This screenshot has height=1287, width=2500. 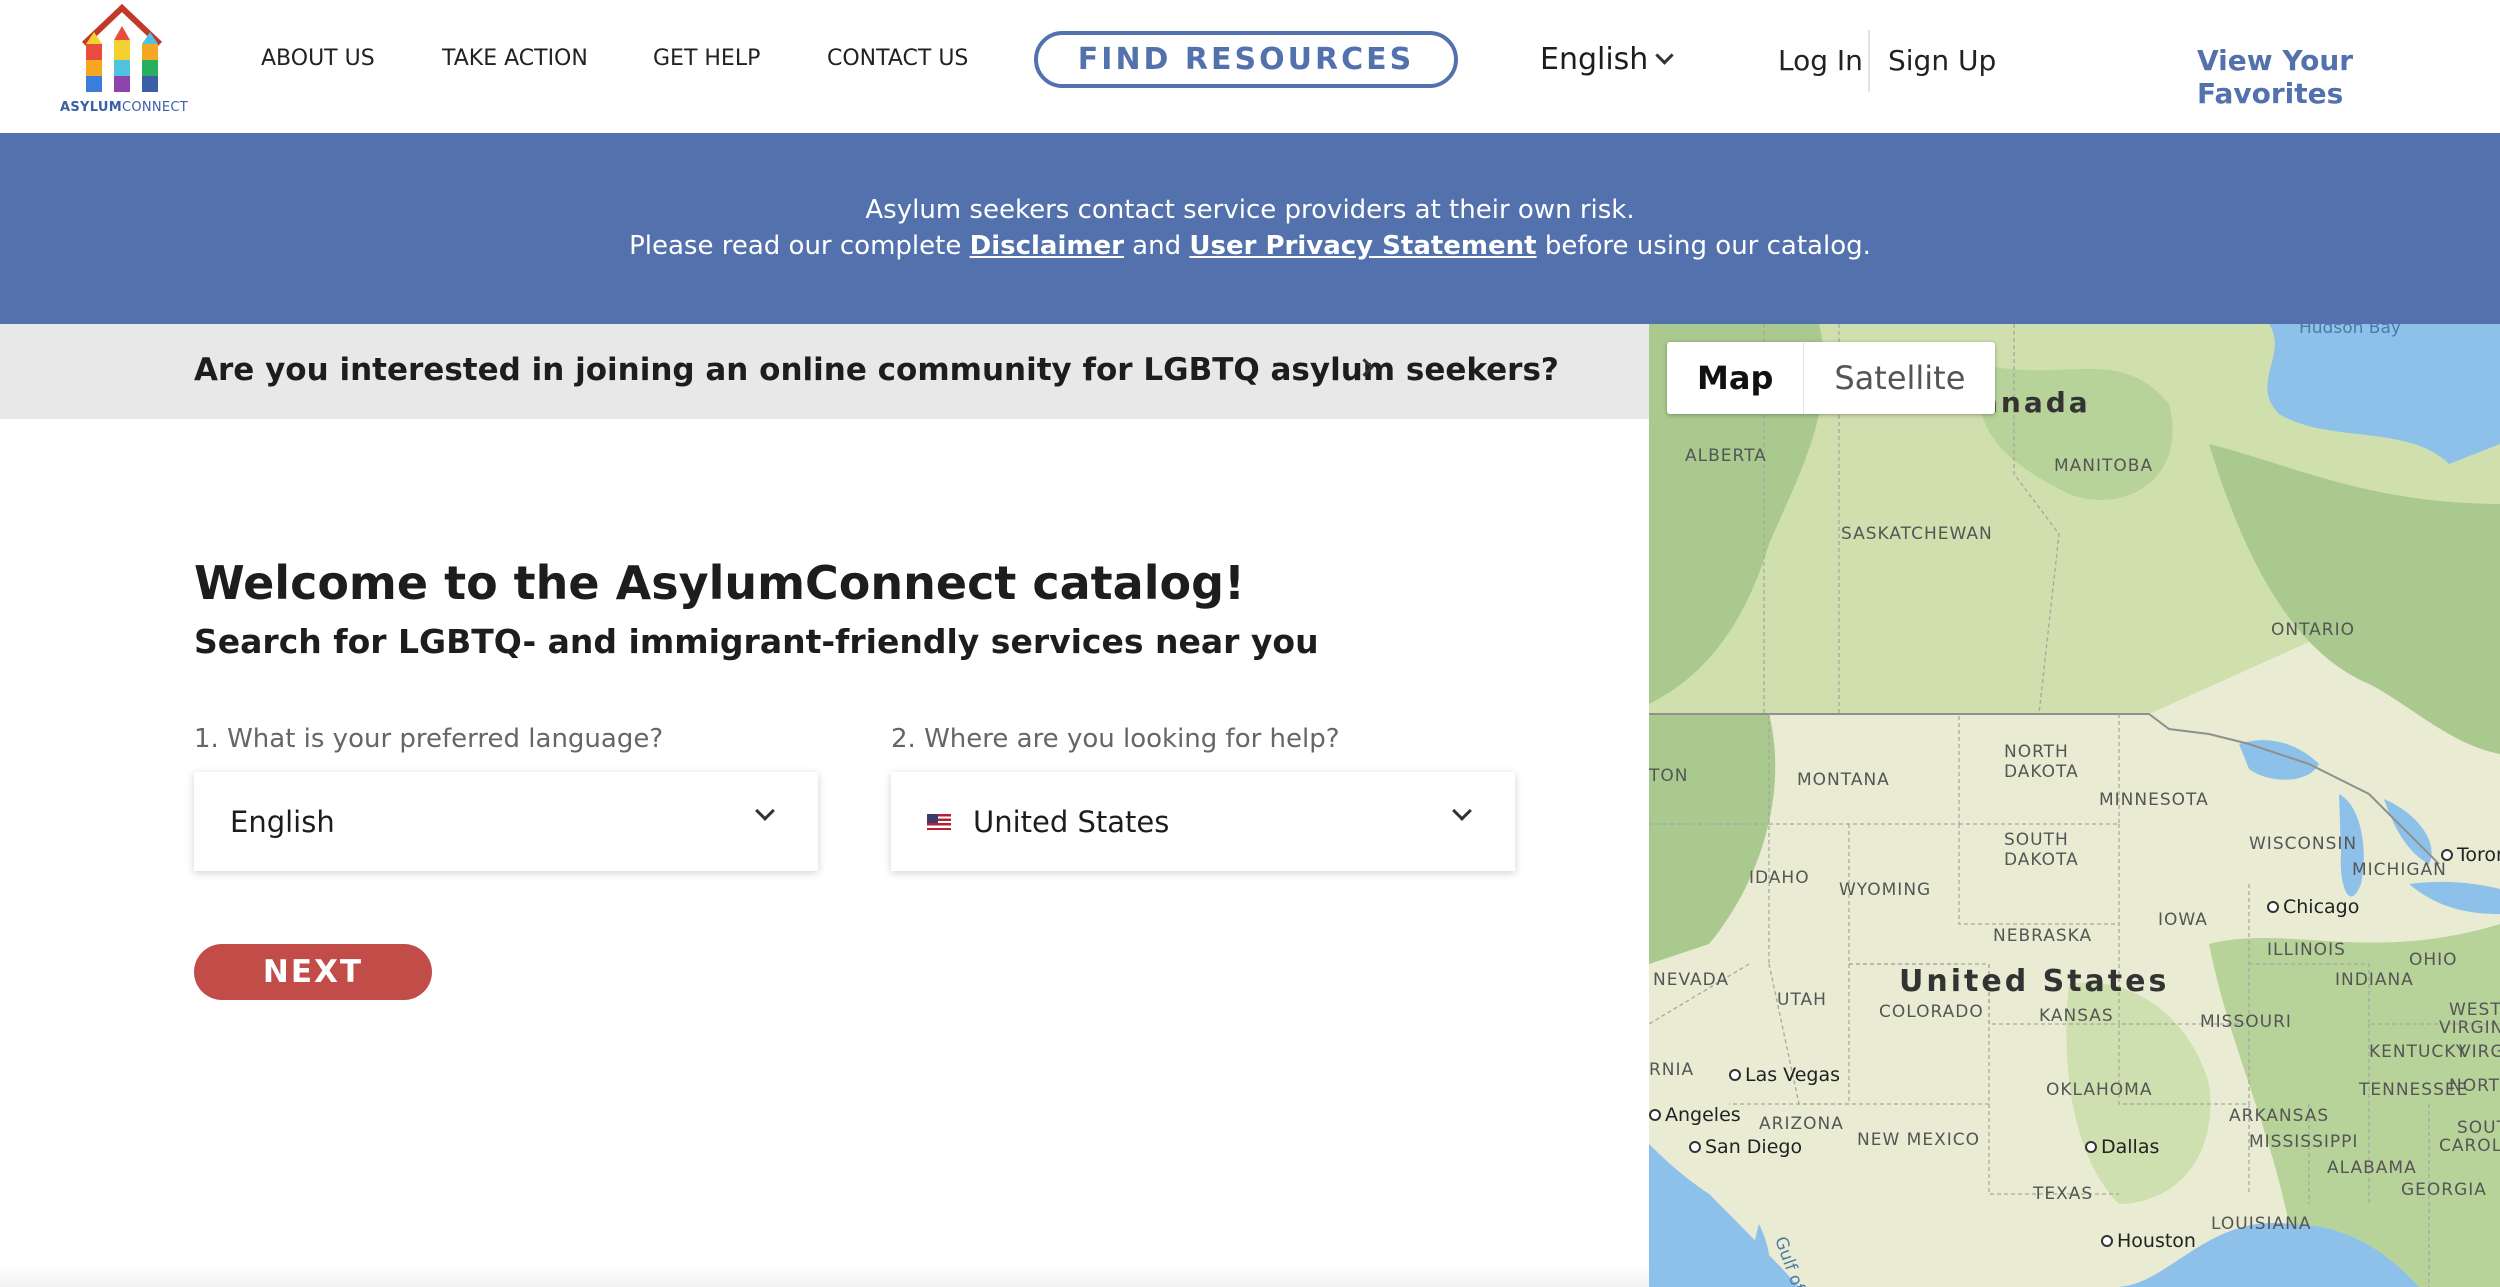 I want to click on map-city-chicago: Chicago, so click(x=2313, y=907).